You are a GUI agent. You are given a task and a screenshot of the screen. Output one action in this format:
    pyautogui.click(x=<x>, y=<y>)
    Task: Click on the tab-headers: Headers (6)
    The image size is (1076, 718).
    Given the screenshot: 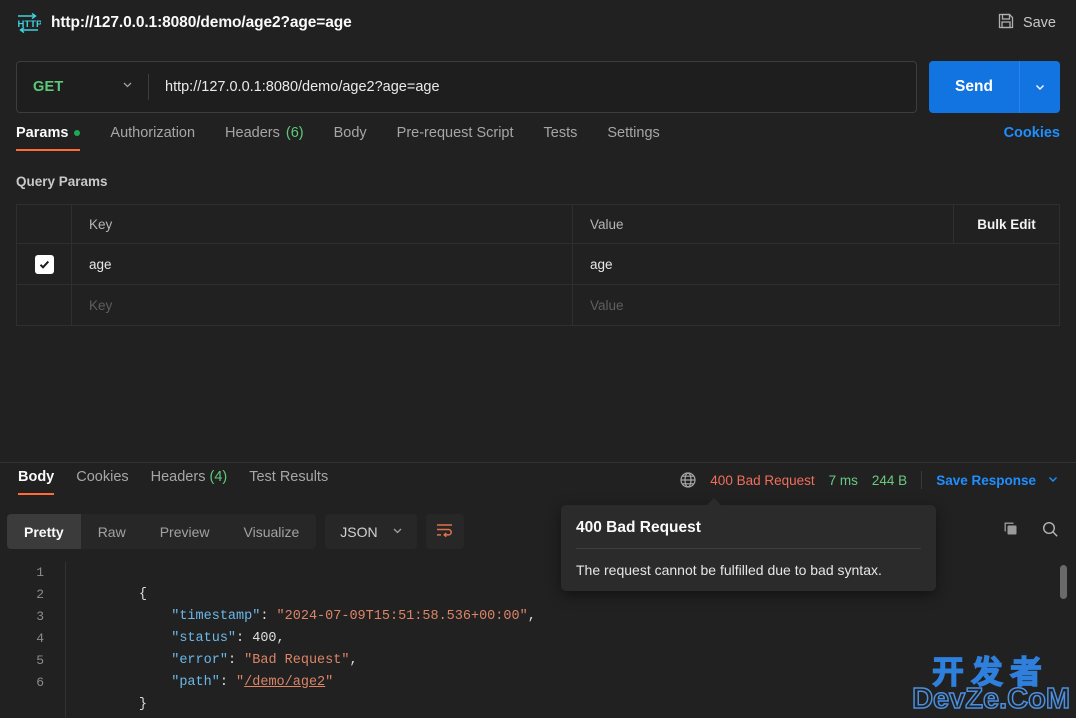 What is the action you would take?
    pyautogui.click(x=264, y=138)
    